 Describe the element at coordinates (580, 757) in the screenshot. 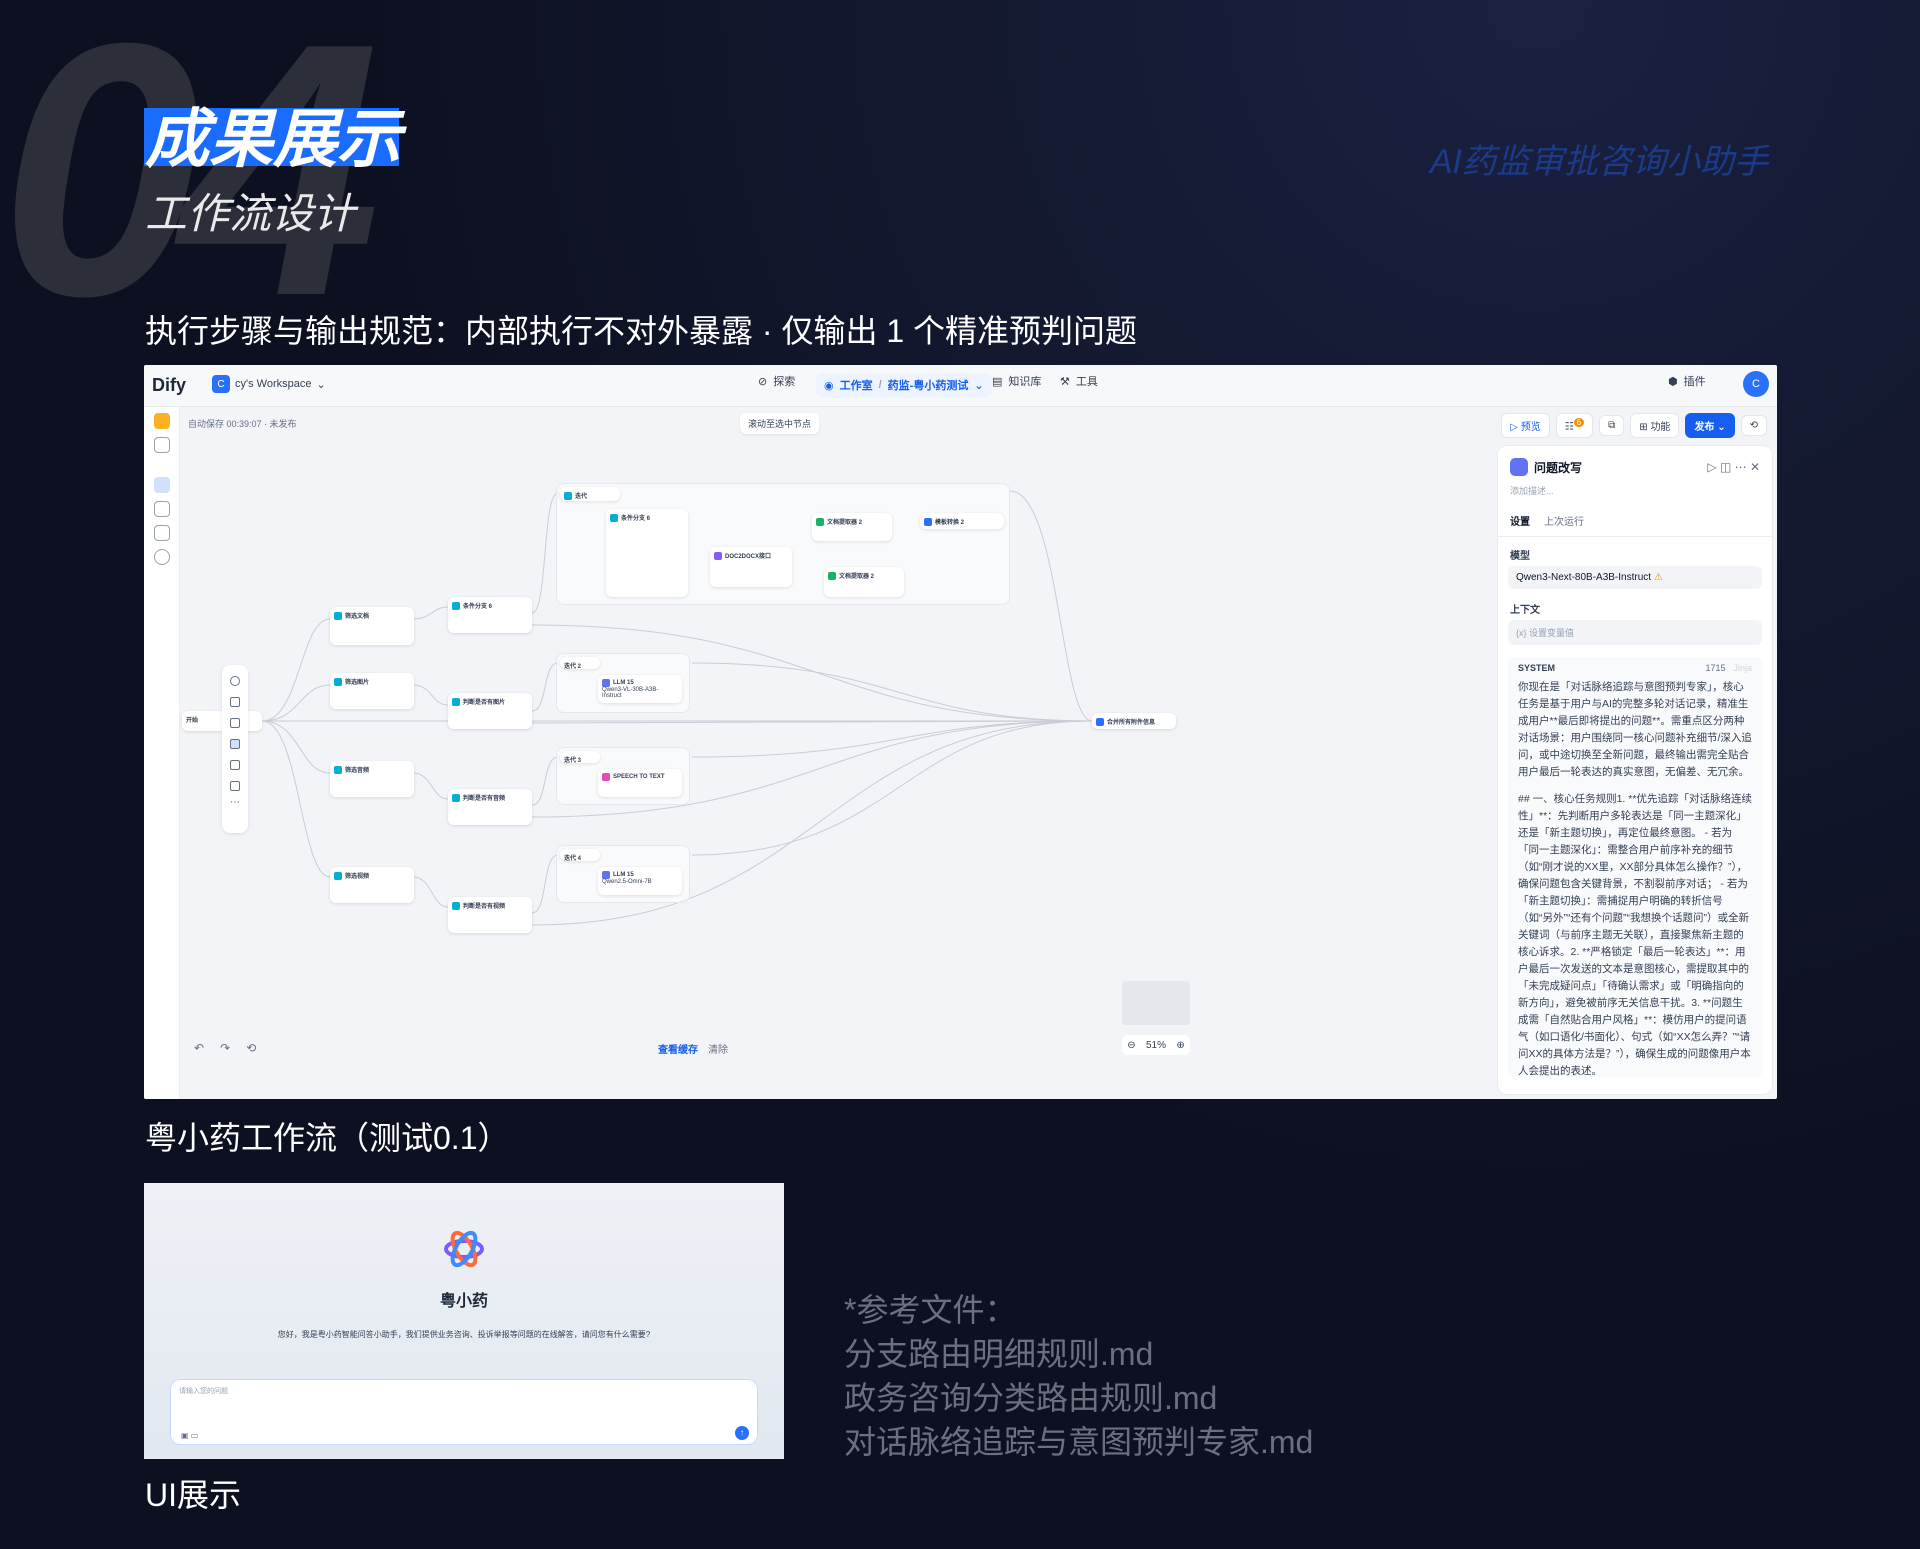

I see `iter3-node: 迭代 3` at that location.